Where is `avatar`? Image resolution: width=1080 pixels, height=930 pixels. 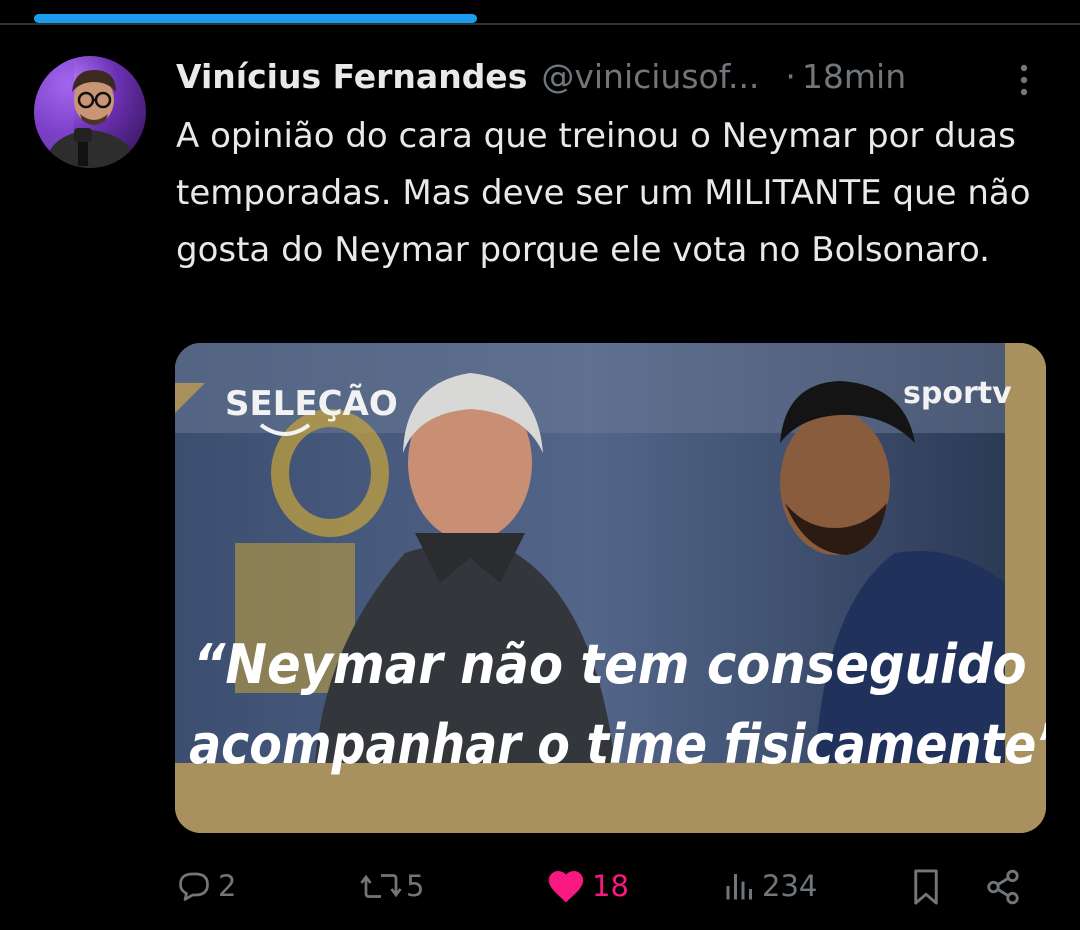
avatar is located at coordinates (90, 112).